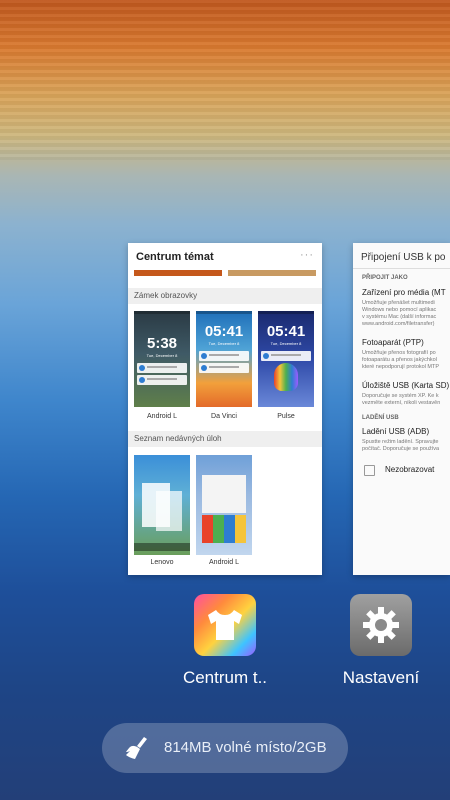 The image size is (450, 800). What do you see at coordinates (401, 449) in the screenshot?
I see `option-desc: počítač. Doporučuje se používa` at bounding box center [401, 449].